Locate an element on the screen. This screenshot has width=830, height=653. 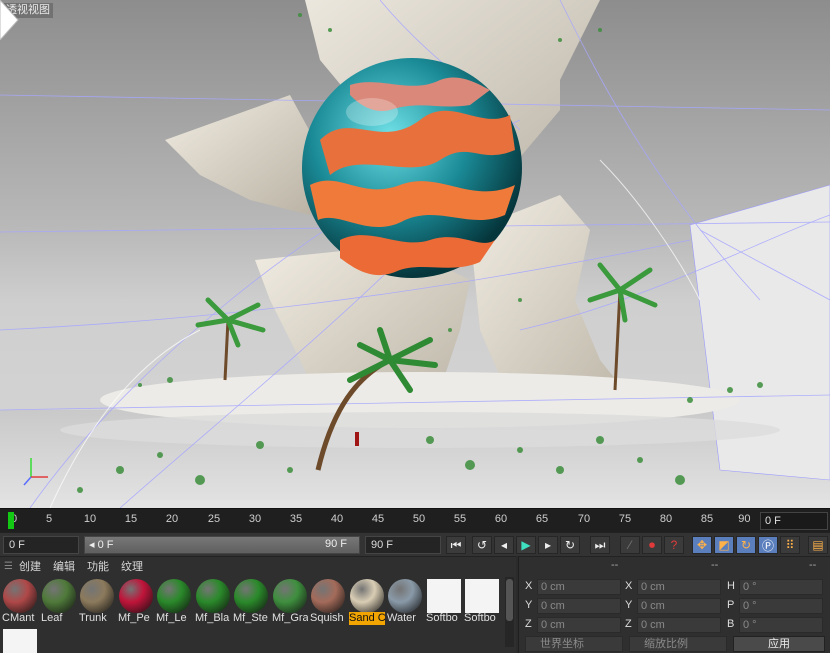
material-swatch is located at coordinates (19, 640).